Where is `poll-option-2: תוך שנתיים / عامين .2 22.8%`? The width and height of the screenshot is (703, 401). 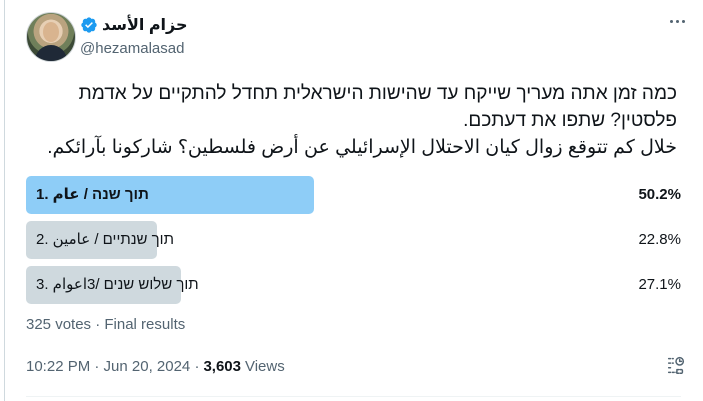 poll-option-2: תוך שנתיים / عامين .2 22.8% is located at coordinates (353, 240).